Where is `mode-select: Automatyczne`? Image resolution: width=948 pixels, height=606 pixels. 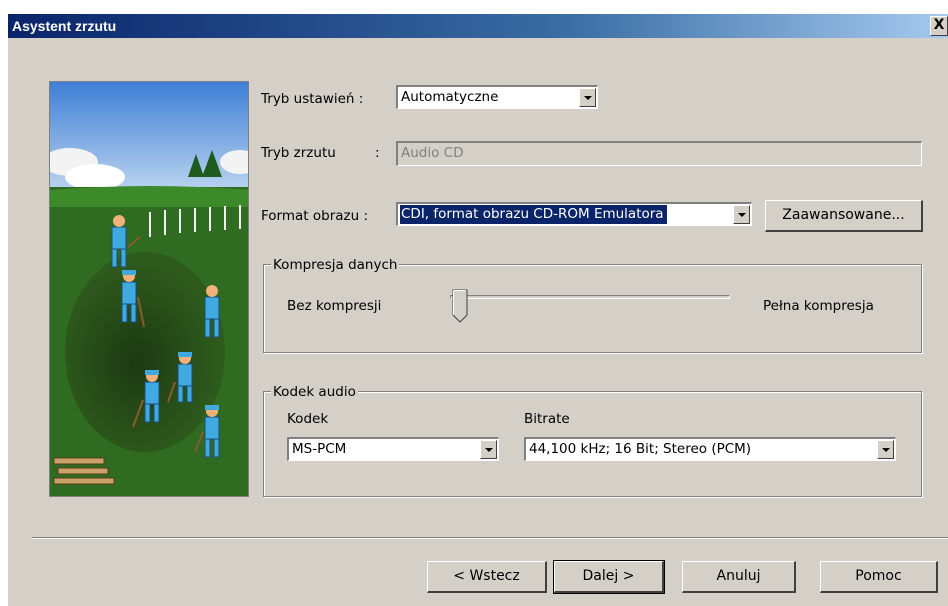 mode-select: Automatyczne is located at coordinates (497, 97).